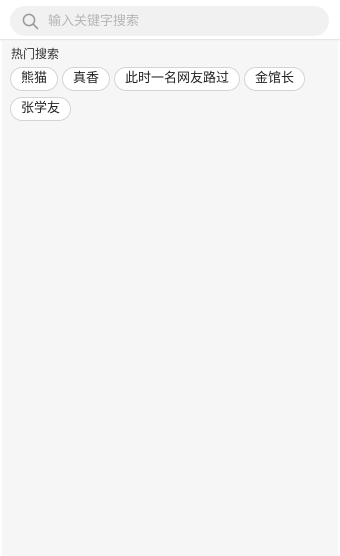 The height and width of the screenshot is (556, 340). Describe the element at coordinates (30, 21) in the screenshot. I see `search-icon` at that location.